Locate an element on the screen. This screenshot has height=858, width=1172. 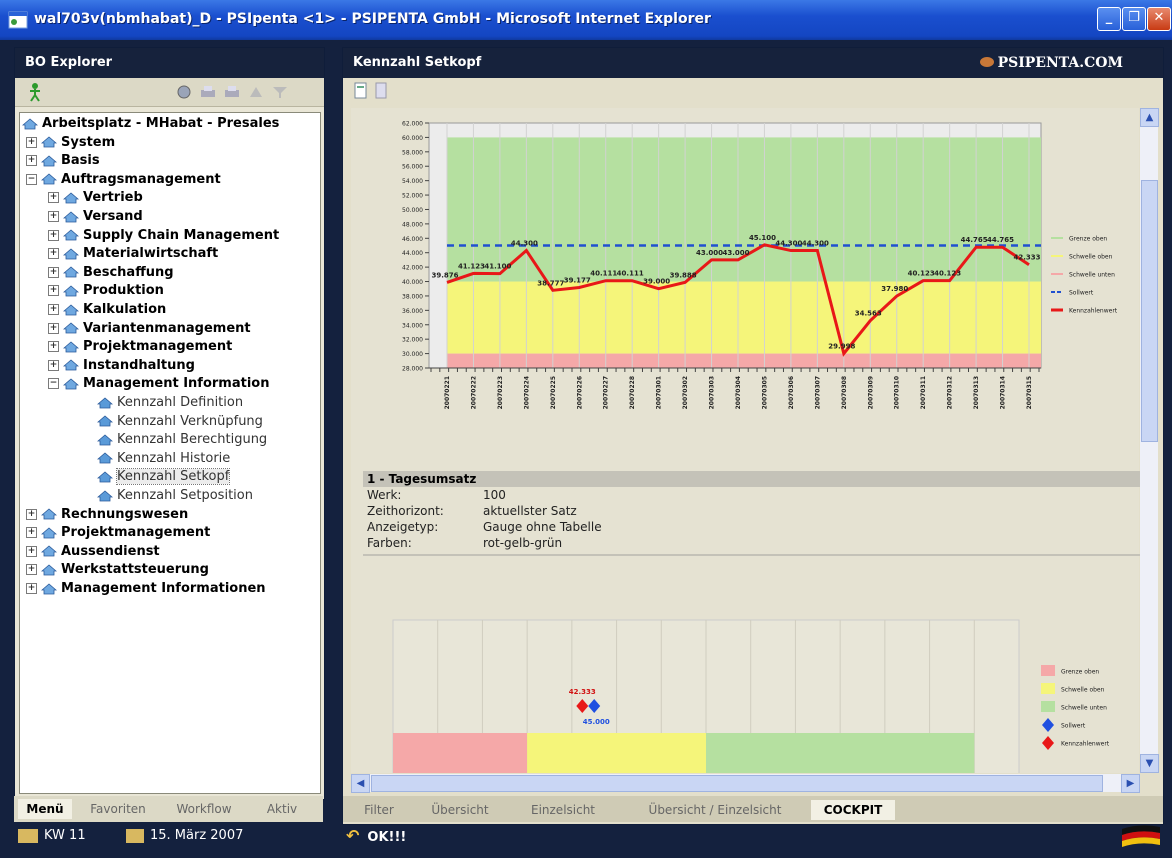
tree-item-sub: + Materialwirtschaft is located at coordinates (133, 254).